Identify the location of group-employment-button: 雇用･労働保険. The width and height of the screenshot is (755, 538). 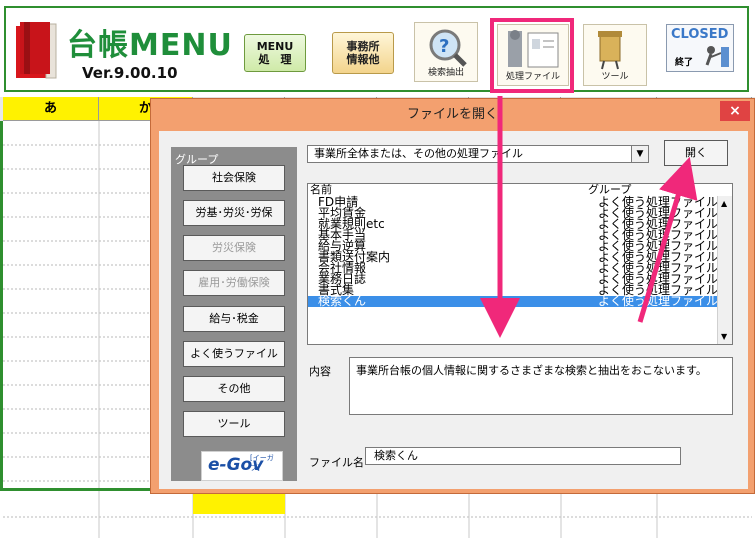
(234, 283).